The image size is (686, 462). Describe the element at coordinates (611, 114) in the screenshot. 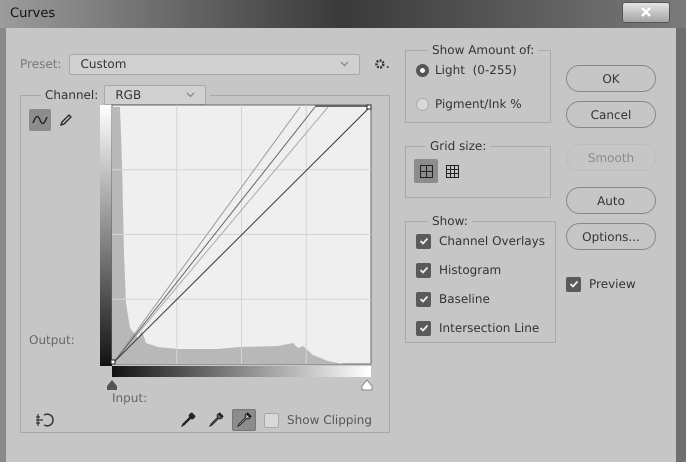

I see `dialog-button: Cancel` at that location.